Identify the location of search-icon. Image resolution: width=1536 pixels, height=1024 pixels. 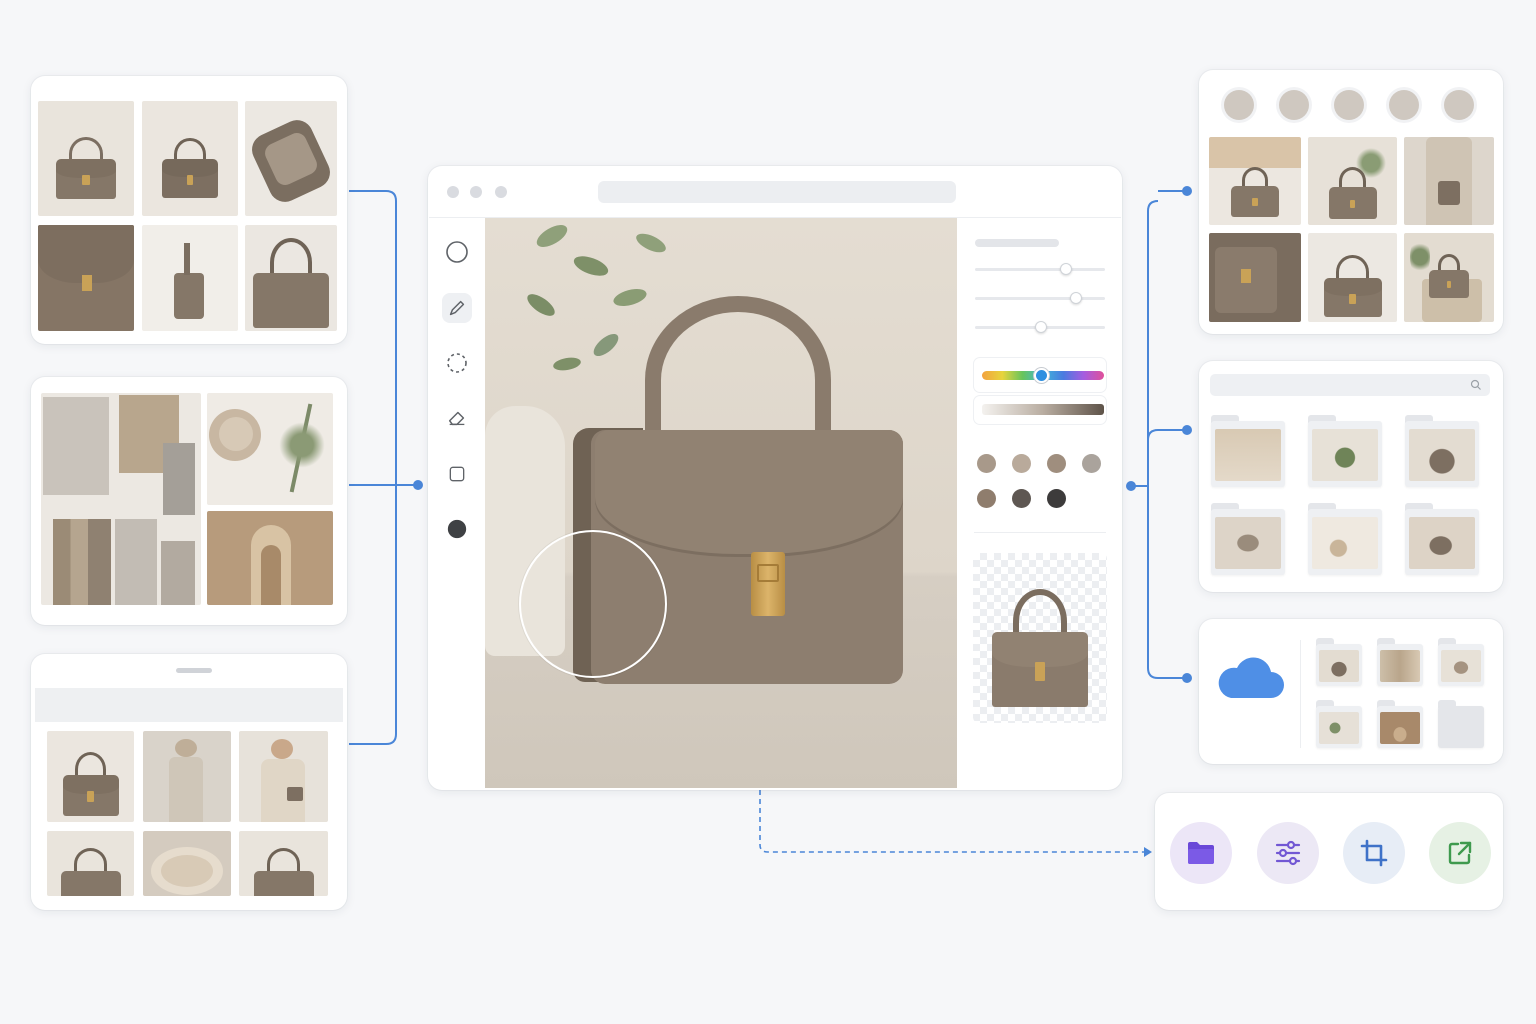
(1475, 384).